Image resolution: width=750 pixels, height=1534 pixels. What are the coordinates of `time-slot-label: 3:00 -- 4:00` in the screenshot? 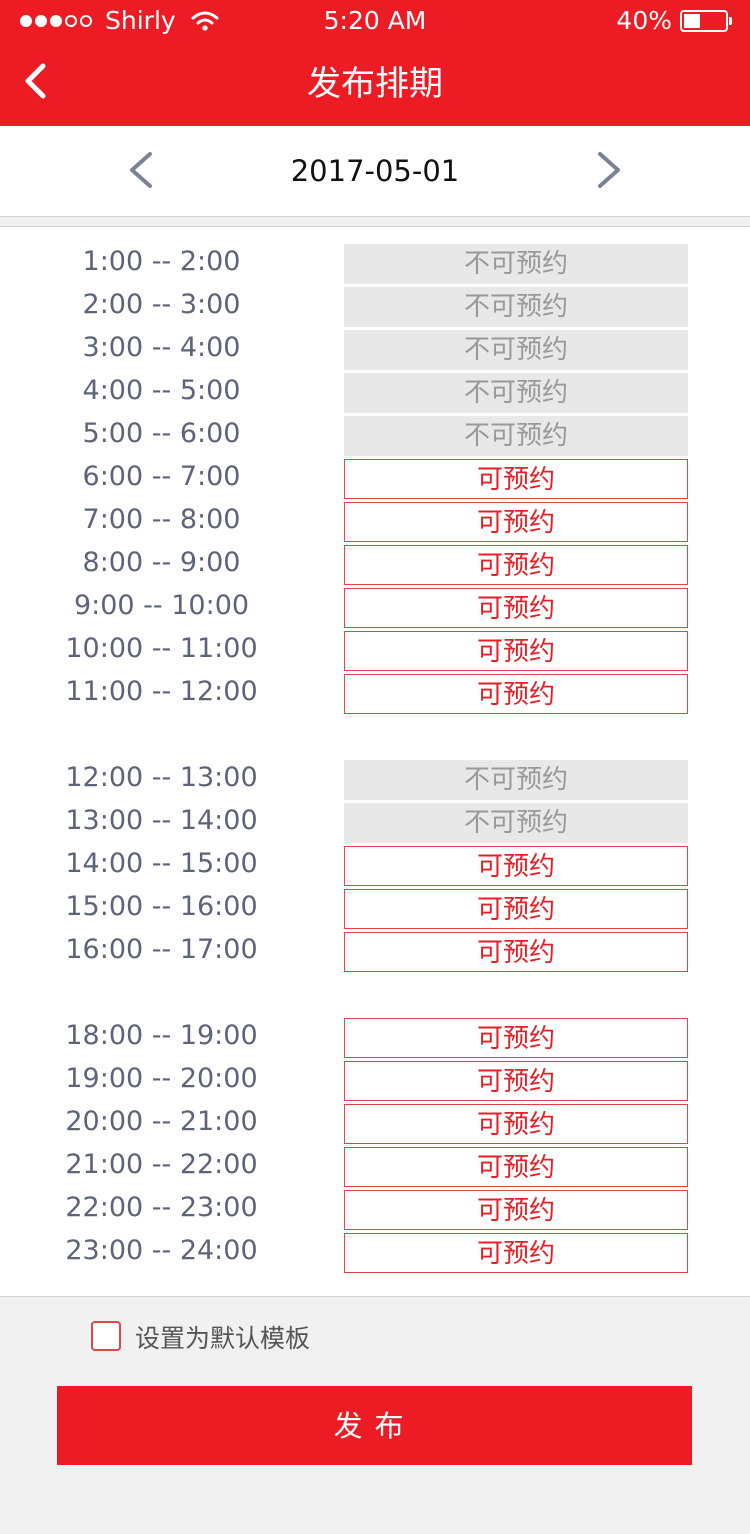 It's located at (161, 347).